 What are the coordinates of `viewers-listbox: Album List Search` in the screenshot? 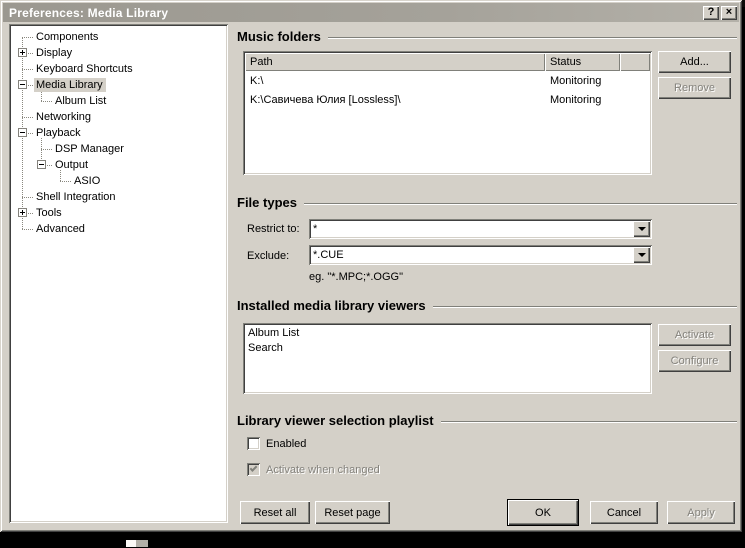 It's located at (447, 358).